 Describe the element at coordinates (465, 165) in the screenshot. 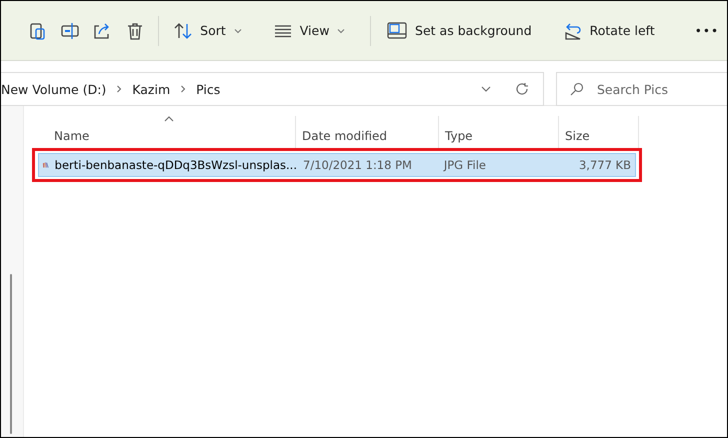

I see `type-cell: JPG File` at that location.